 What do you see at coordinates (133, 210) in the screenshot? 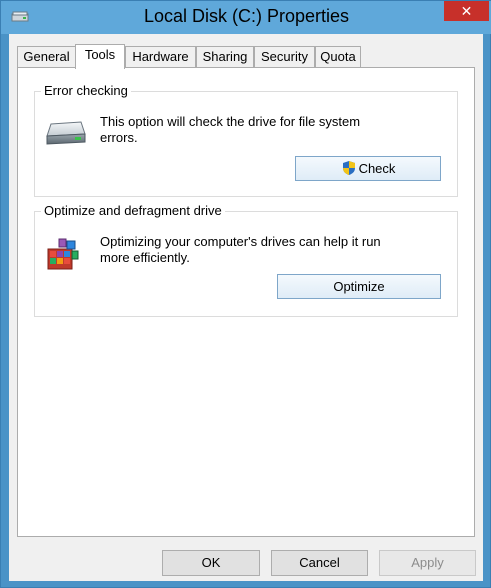
I see `optimize-title: Optimize and defragment drive` at bounding box center [133, 210].